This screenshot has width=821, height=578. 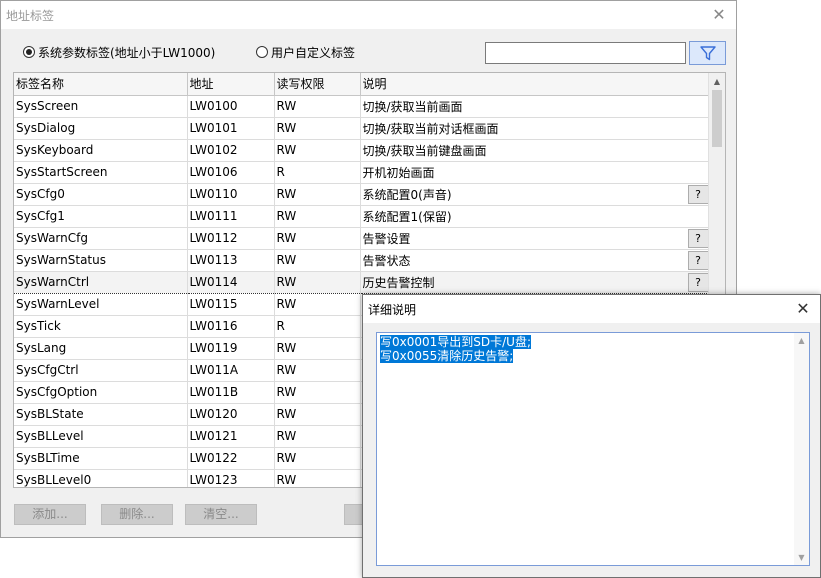 I want to click on table-row: SysStartScreen LW0106 R 开机初始画面, so click(x=362, y=172).